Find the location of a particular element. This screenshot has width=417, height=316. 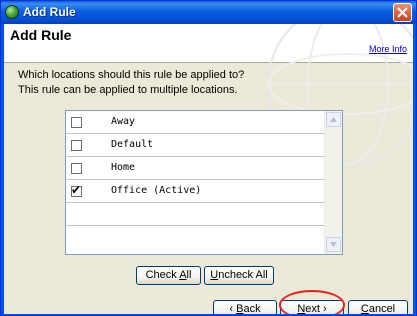

scroll-down-arrow-icon is located at coordinates (333, 244).